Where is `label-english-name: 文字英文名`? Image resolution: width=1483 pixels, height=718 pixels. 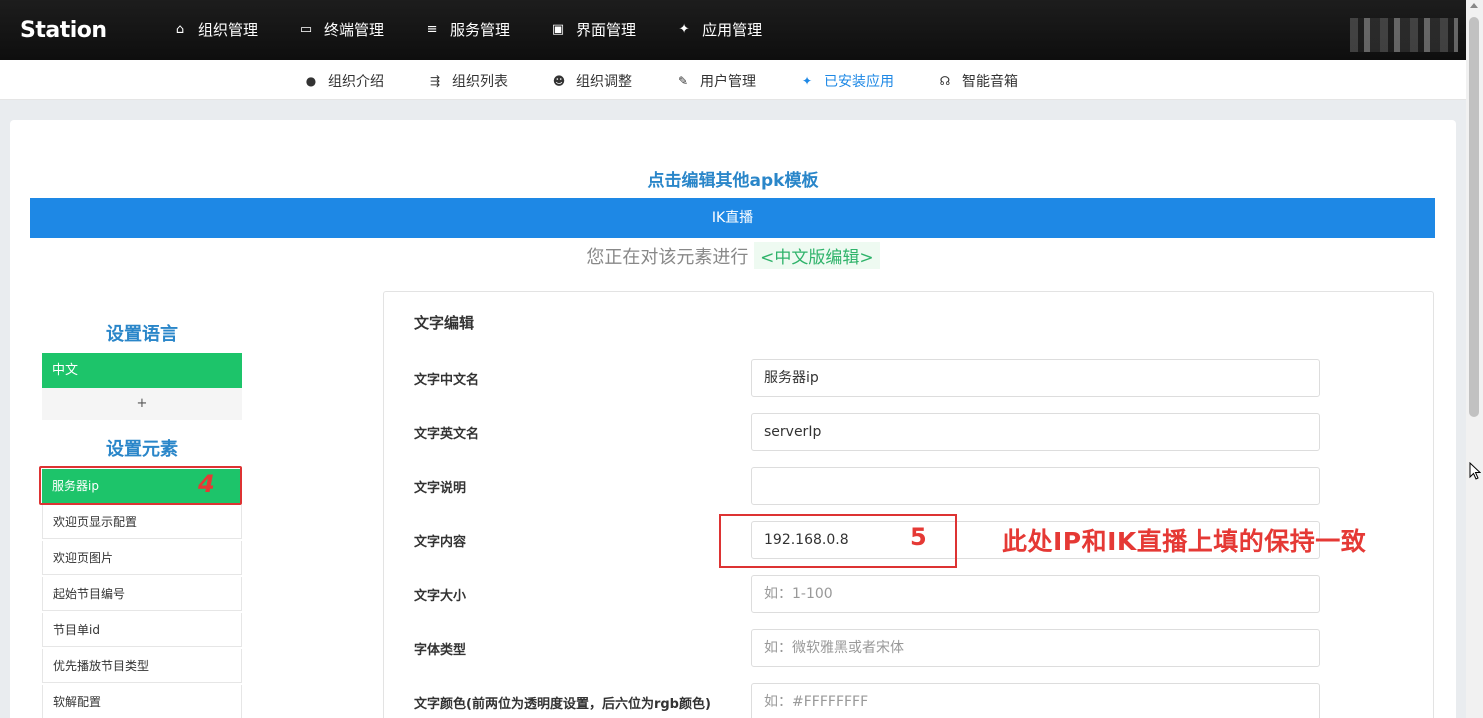 label-english-name: 文字英文名 is located at coordinates (447, 434).